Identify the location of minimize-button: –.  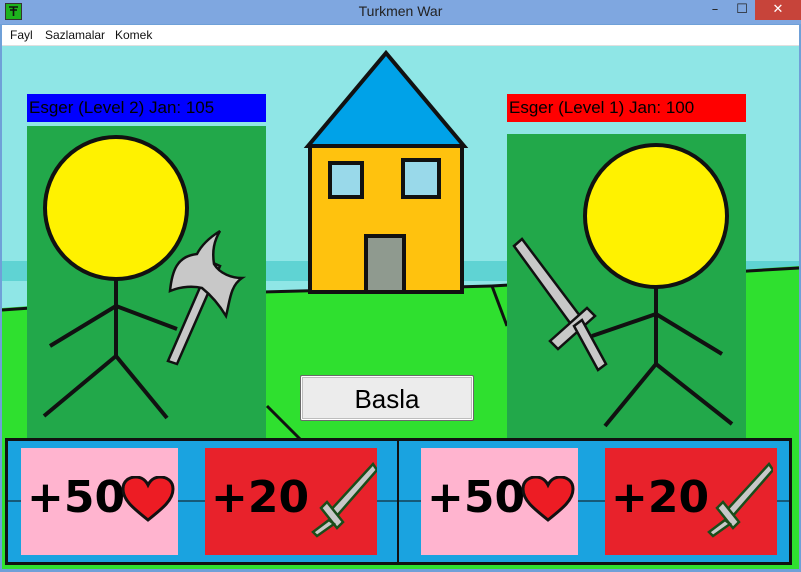
(715, 10).